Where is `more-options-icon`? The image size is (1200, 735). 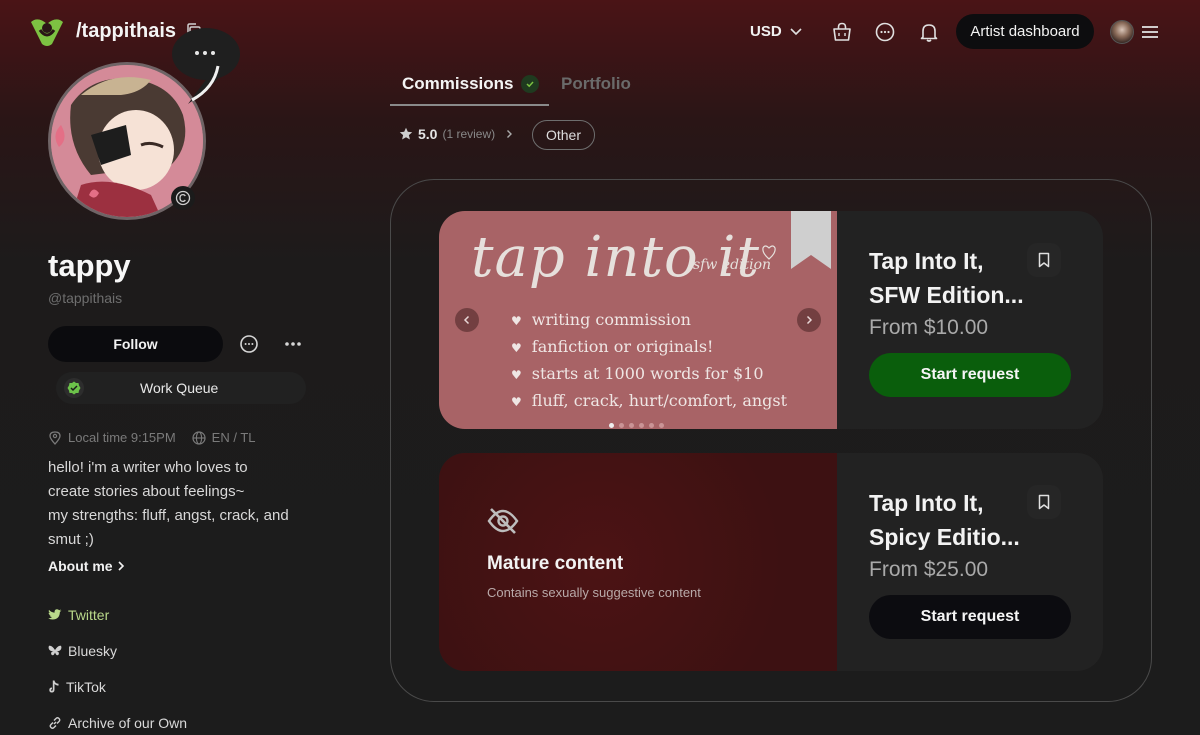
more-options-icon is located at coordinates (293, 344).